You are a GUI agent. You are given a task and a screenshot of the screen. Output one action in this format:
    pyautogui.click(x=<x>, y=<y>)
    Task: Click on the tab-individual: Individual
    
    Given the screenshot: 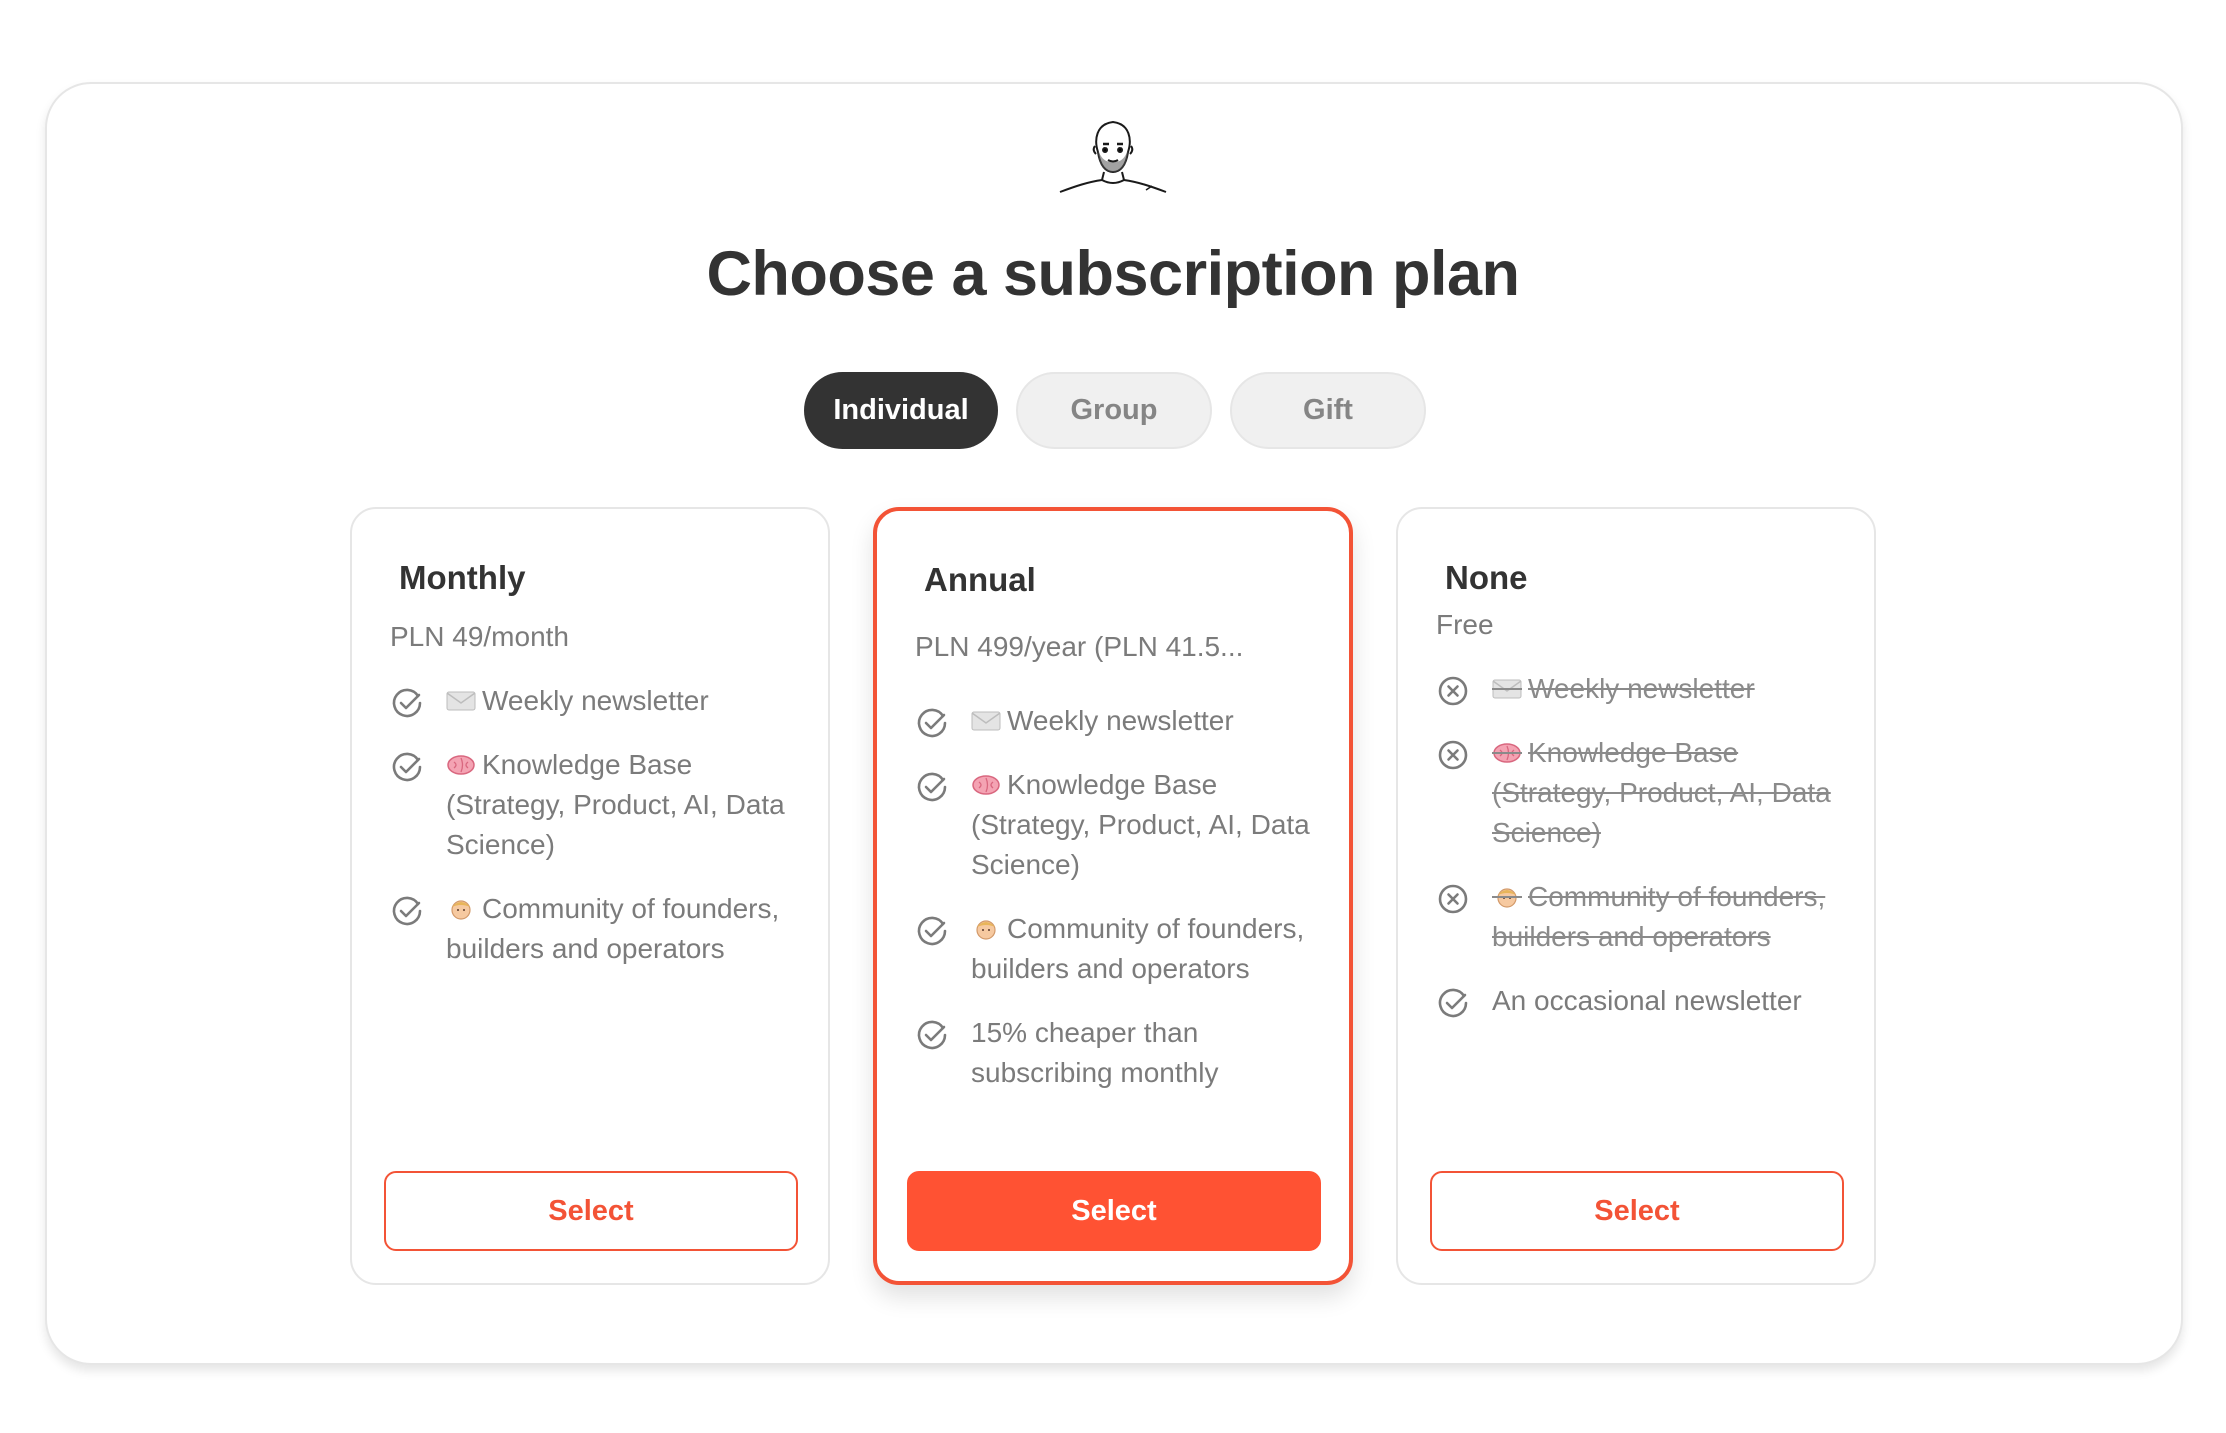 What is the action you would take?
    pyautogui.click(x=901, y=410)
    